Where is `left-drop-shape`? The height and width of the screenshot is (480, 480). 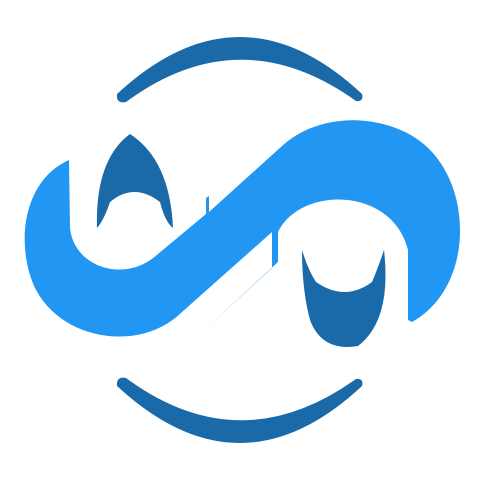 left-drop-shape is located at coordinates (134, 181).